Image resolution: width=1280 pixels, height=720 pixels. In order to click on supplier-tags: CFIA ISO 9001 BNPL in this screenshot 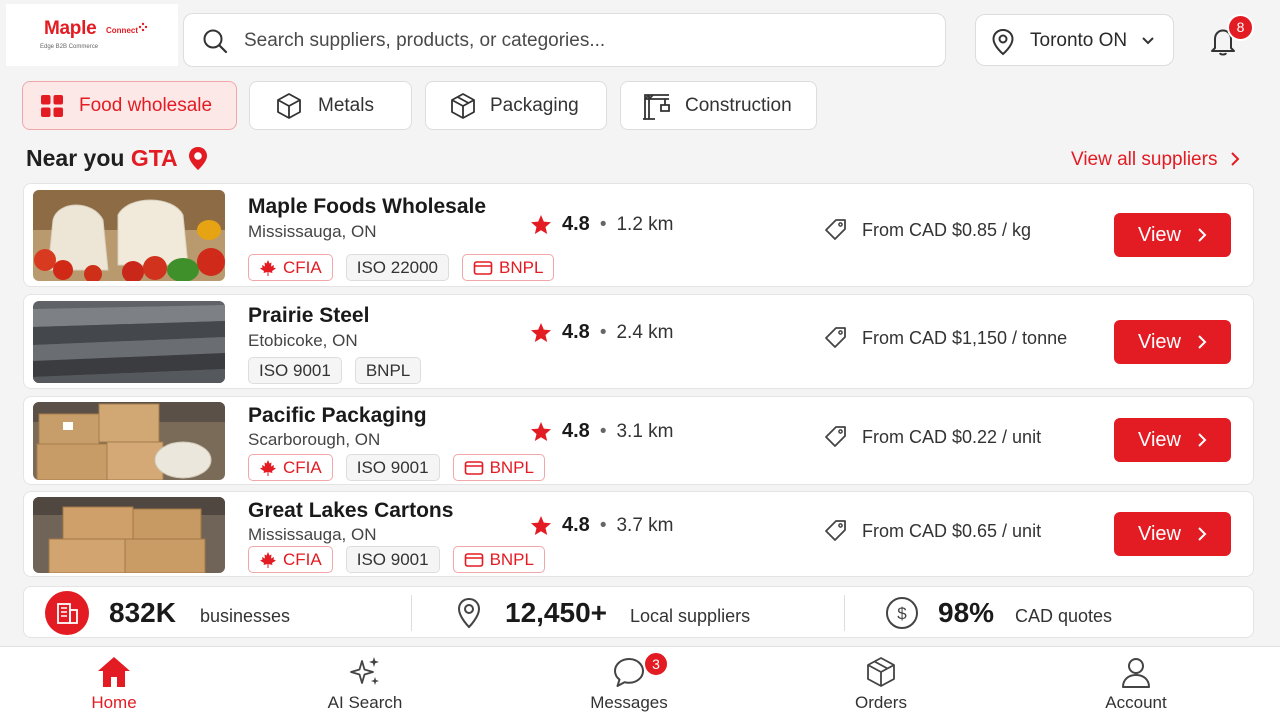, I will do `click(396, 467)`.